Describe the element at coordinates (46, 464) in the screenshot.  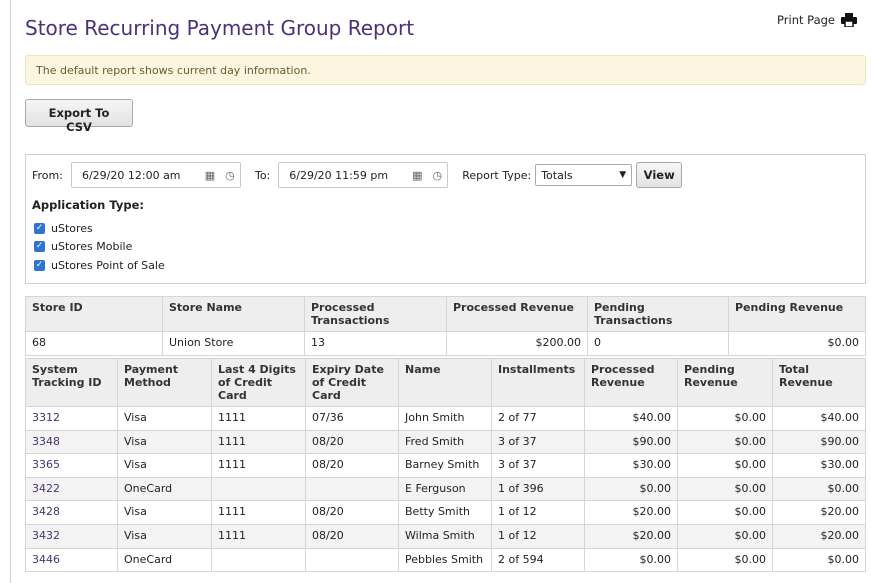
I see `tracking-id-link: 3365` at that location.